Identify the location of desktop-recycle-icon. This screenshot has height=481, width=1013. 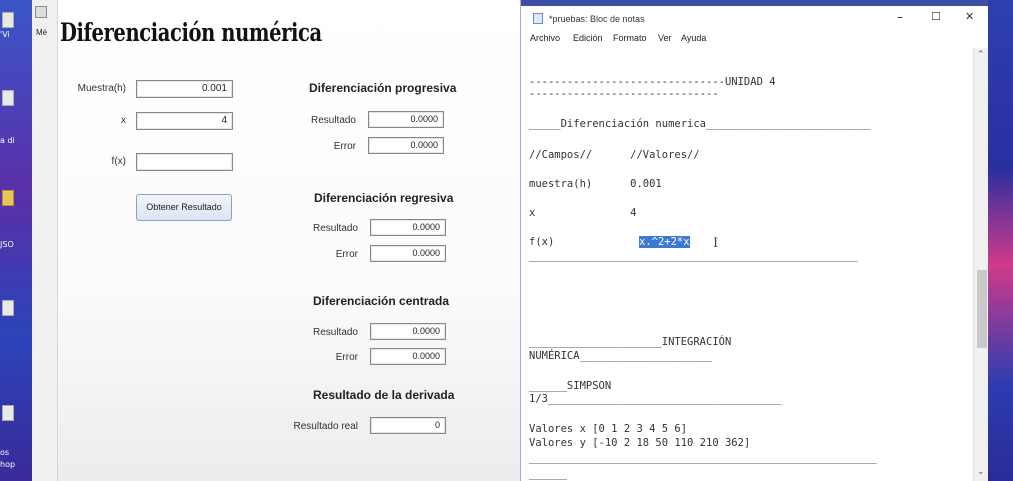
(8, 98).